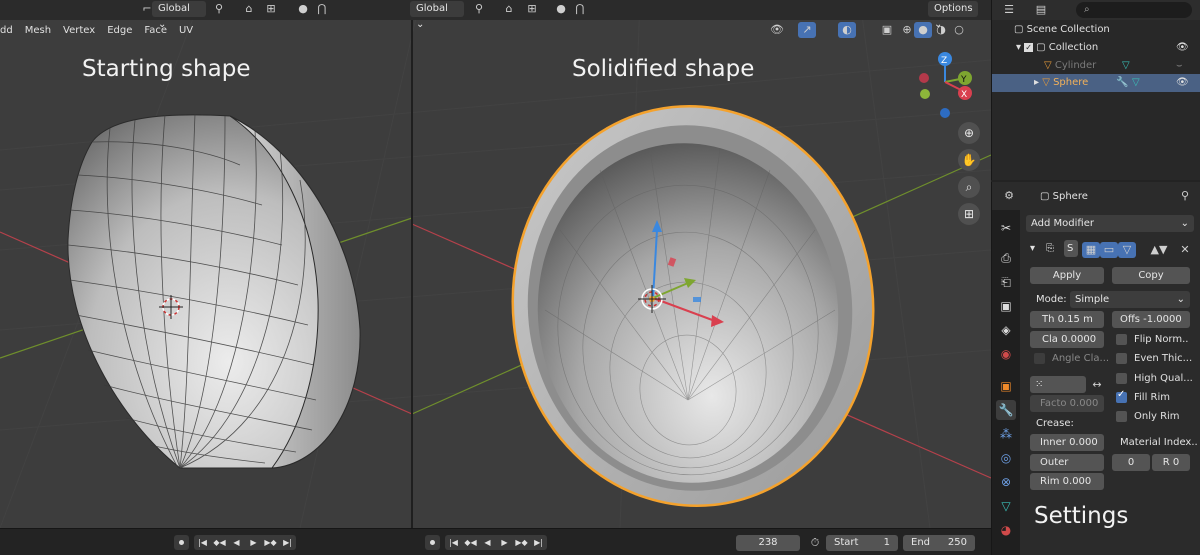 This screenshot has width=1200, height=555. Describe the element at coordinates (1006, 228) in the screenshot. I see `tool-tab-icon: ✂` at that location.